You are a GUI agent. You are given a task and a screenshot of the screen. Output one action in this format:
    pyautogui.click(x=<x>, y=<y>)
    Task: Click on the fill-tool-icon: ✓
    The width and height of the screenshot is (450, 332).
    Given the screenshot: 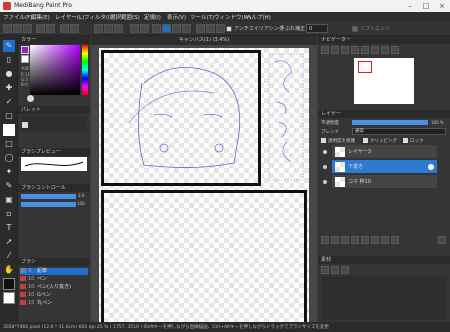 What is the action you would take?
    pyautogui.click(x=9, y=102)
    